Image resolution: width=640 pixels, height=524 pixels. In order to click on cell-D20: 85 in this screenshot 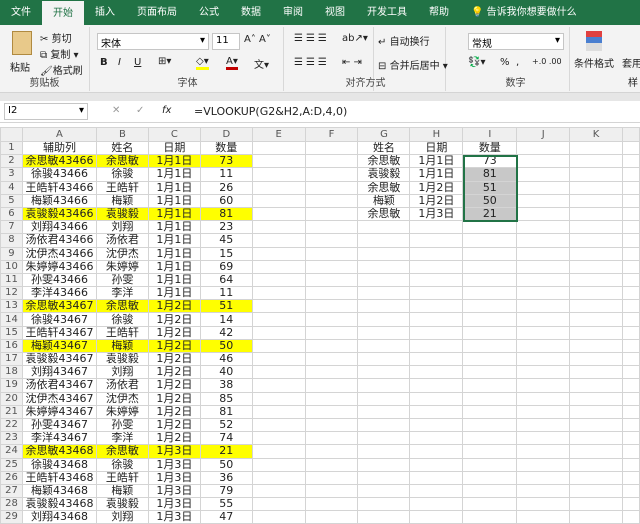, I will do `click(226, 398)`.